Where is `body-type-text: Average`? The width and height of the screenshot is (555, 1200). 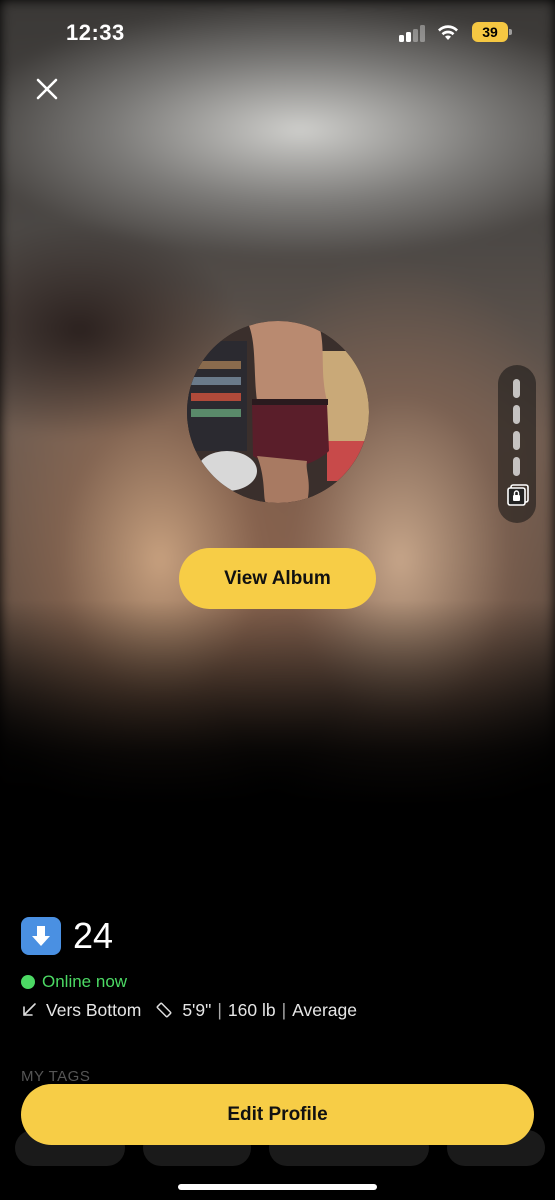 body-type-text: Average is located at coordinates (325, 1009).